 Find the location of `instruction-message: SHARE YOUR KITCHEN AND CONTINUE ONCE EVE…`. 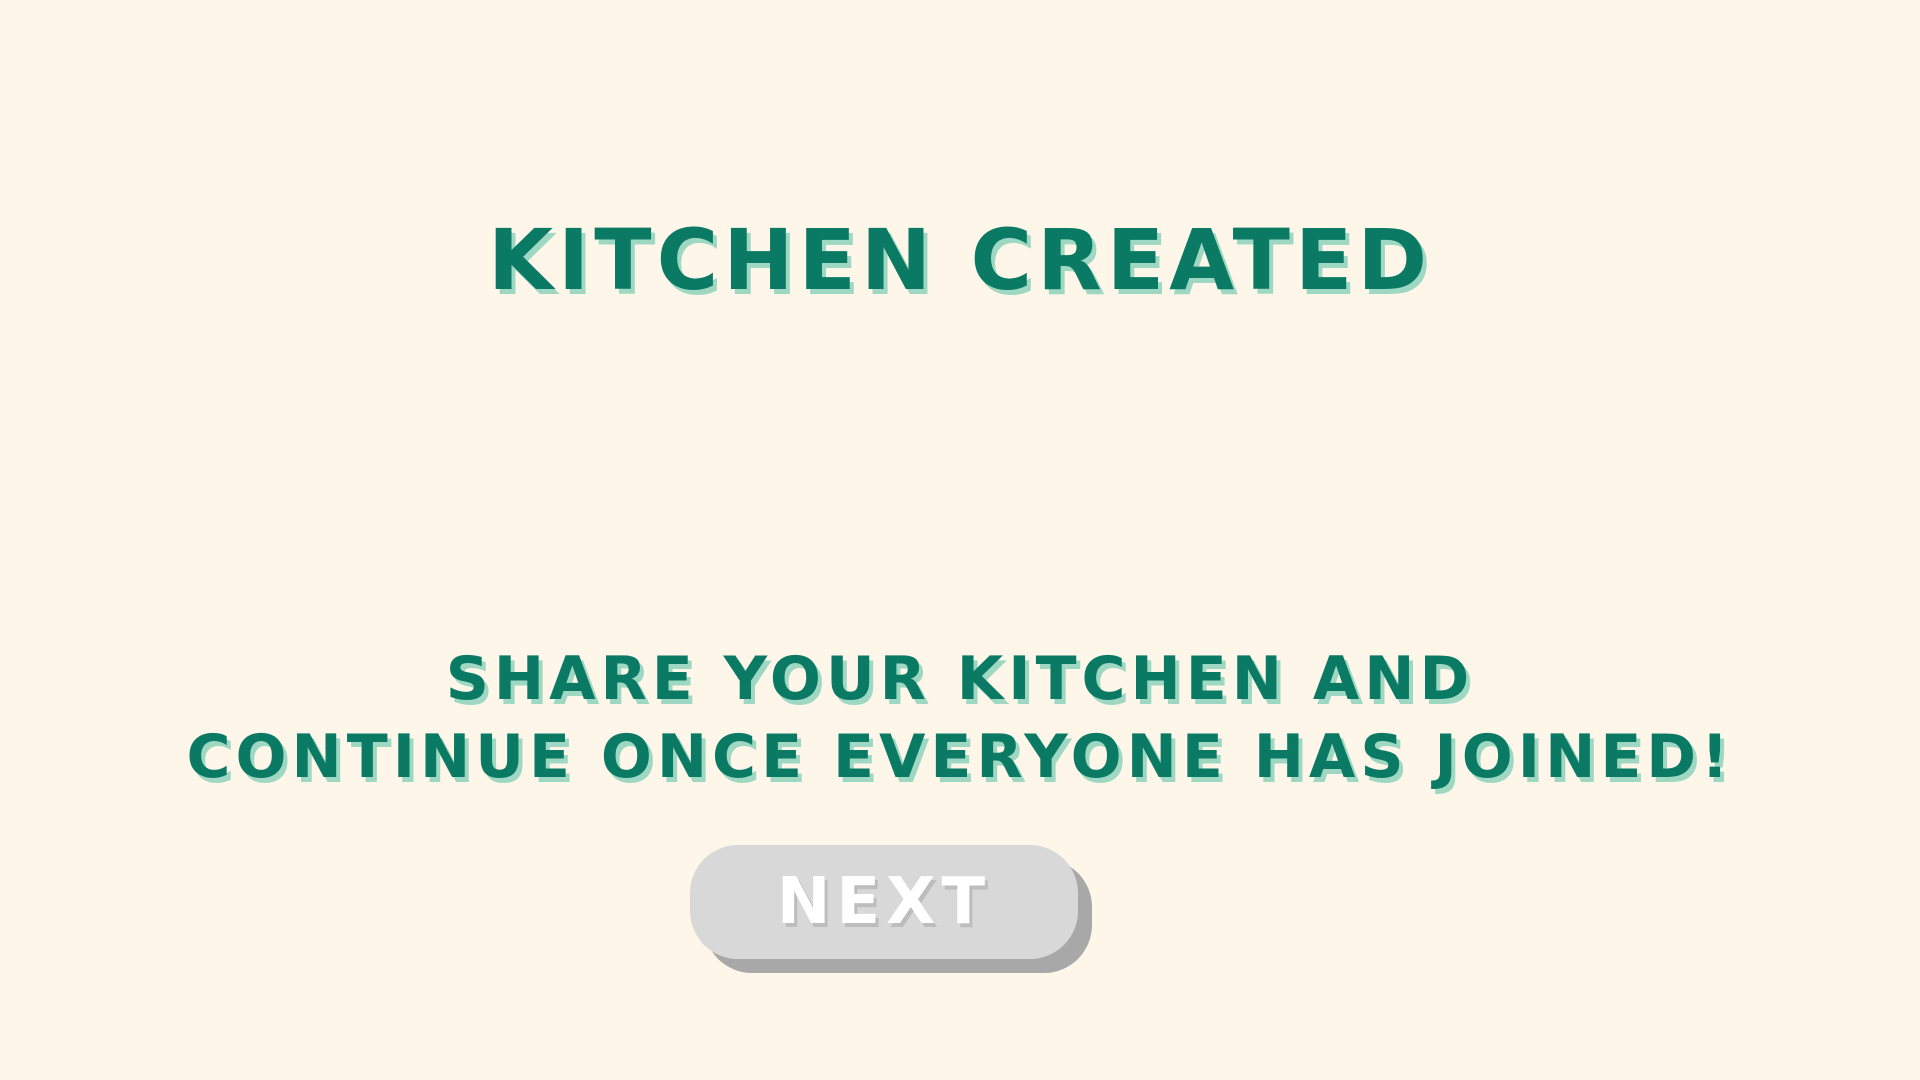

instruction-message: SHARE YOUR KITCHEN AND CONTINUE ONCE EVE… is located at coordinates (960, 718).